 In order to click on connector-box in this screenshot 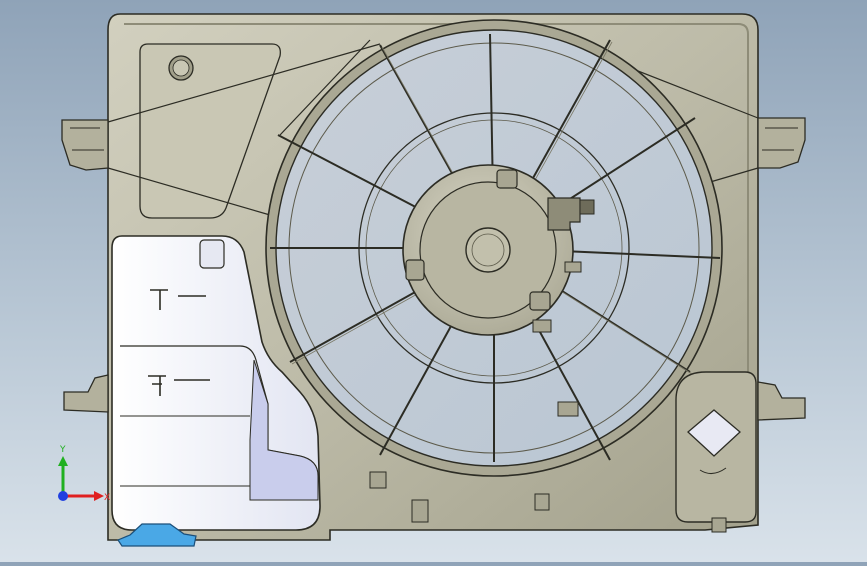, I will do `click(716, 452)`.